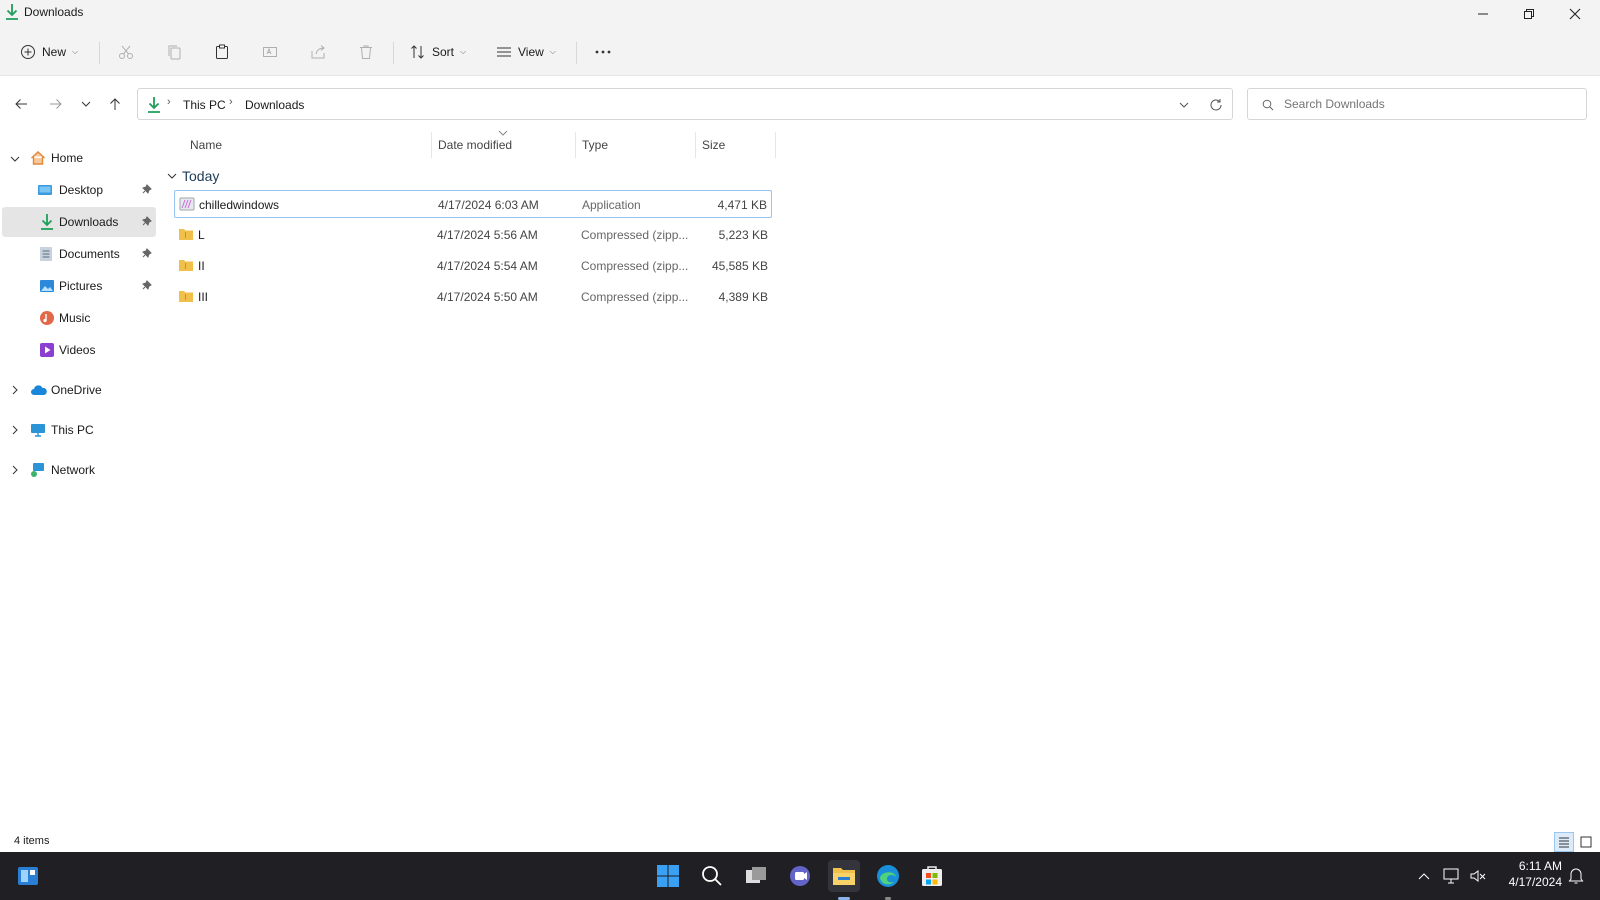 The height and width of the screenshot is (900, 1600). What do you see at coordinates (1452, 876) in the screenshot?
I see `network-status-button` at bounding box center [1452, 876].